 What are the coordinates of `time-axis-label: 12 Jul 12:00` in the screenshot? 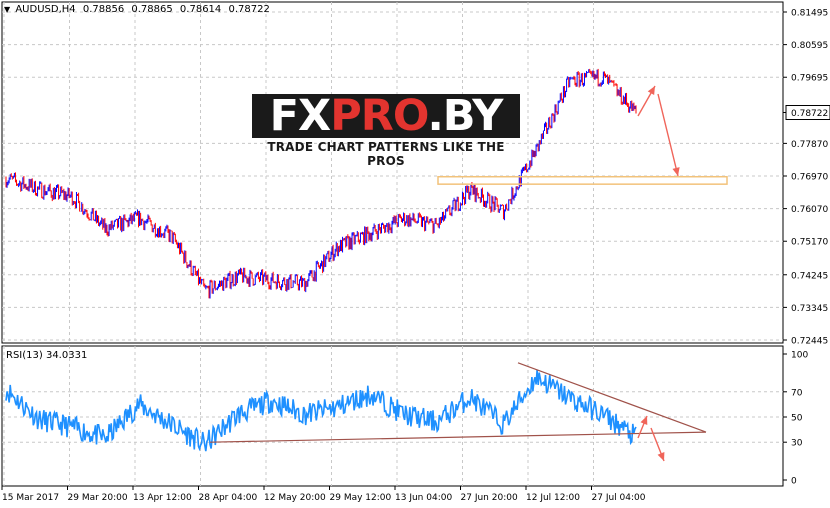 It's located at (553, 498).